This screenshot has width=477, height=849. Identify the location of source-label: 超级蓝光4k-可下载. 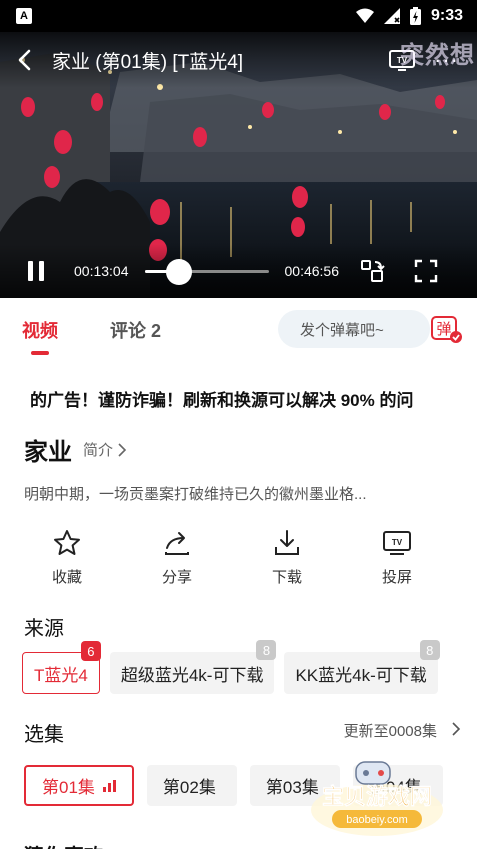
(192, 675).